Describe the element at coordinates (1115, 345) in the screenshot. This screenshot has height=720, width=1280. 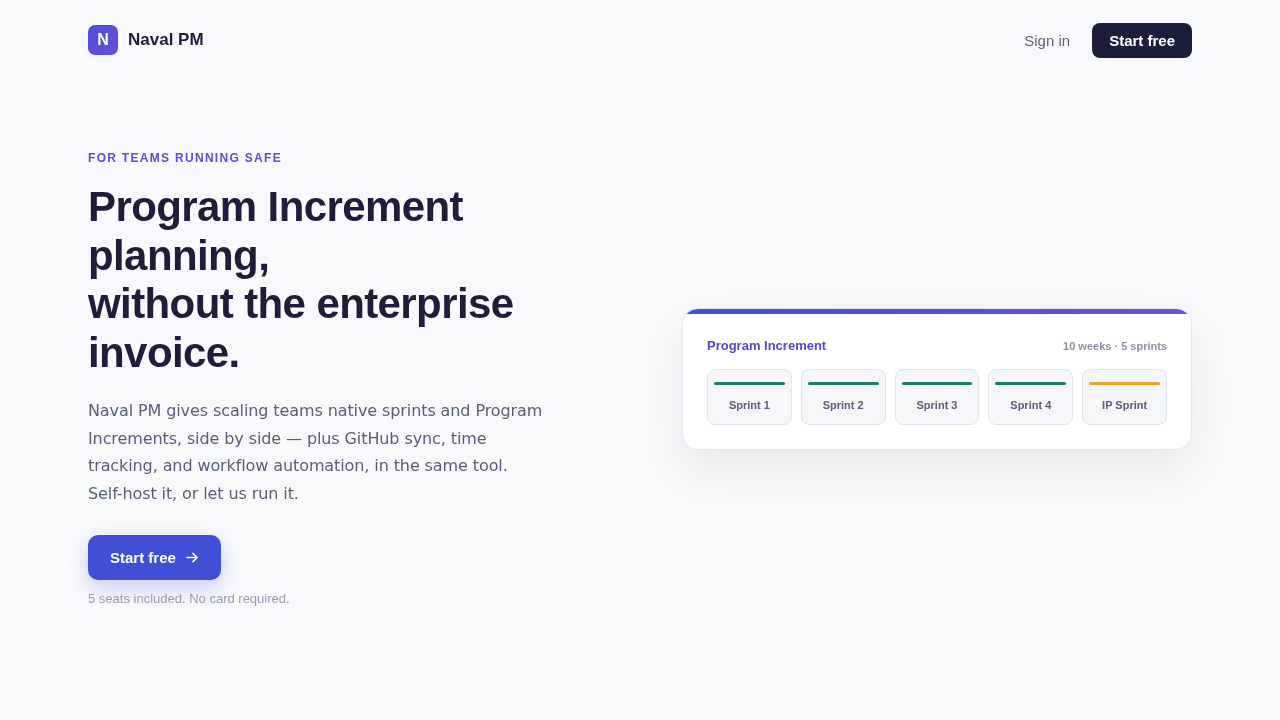
I see `card-meta: 10 weeks · 5 sprints` at that location.